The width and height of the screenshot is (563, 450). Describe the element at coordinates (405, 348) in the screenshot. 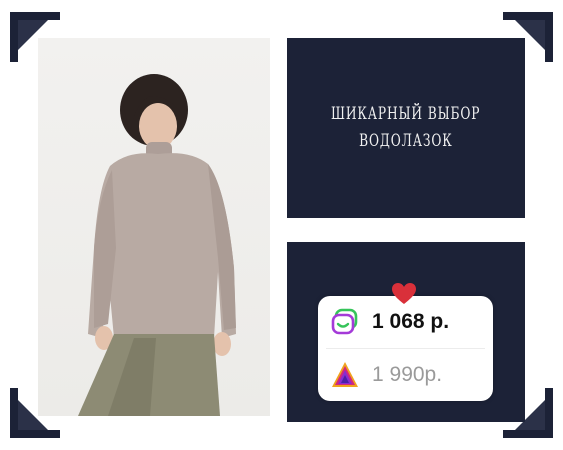

I see `price-card: 1 068 р. 1 990р.` at that location.